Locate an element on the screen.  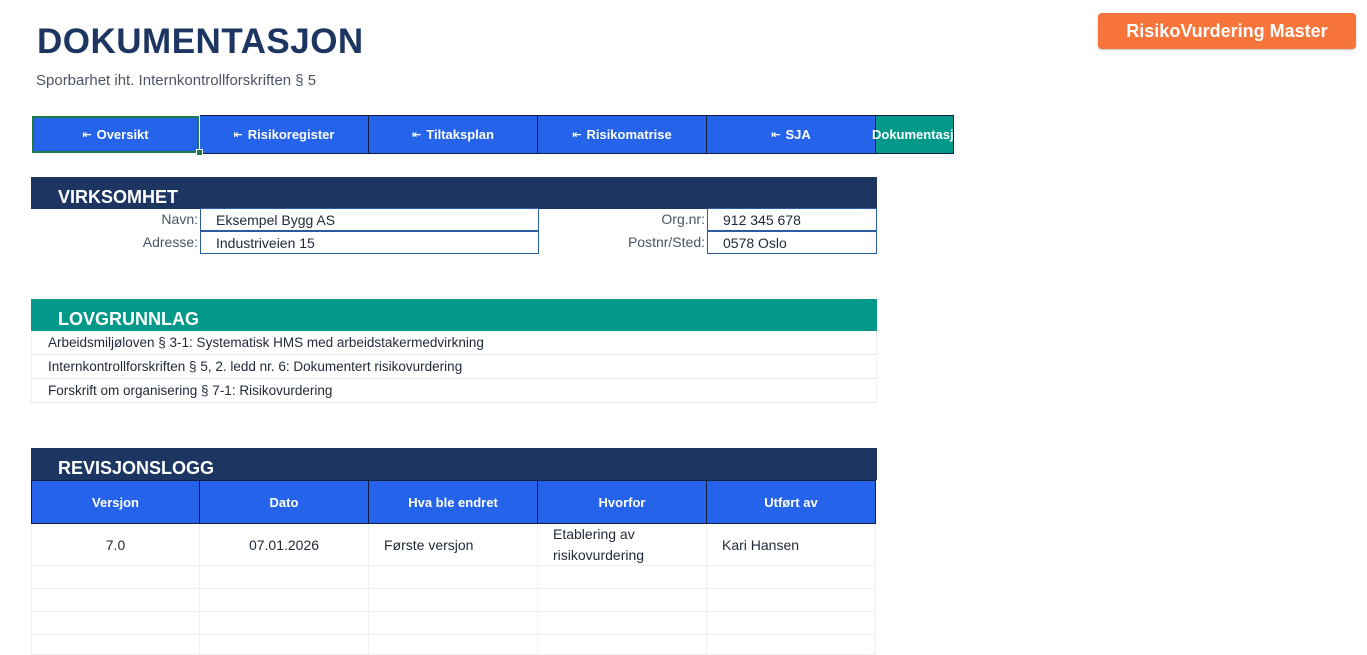
tab-label: Risikoregister is located at coordinates (291, 134).